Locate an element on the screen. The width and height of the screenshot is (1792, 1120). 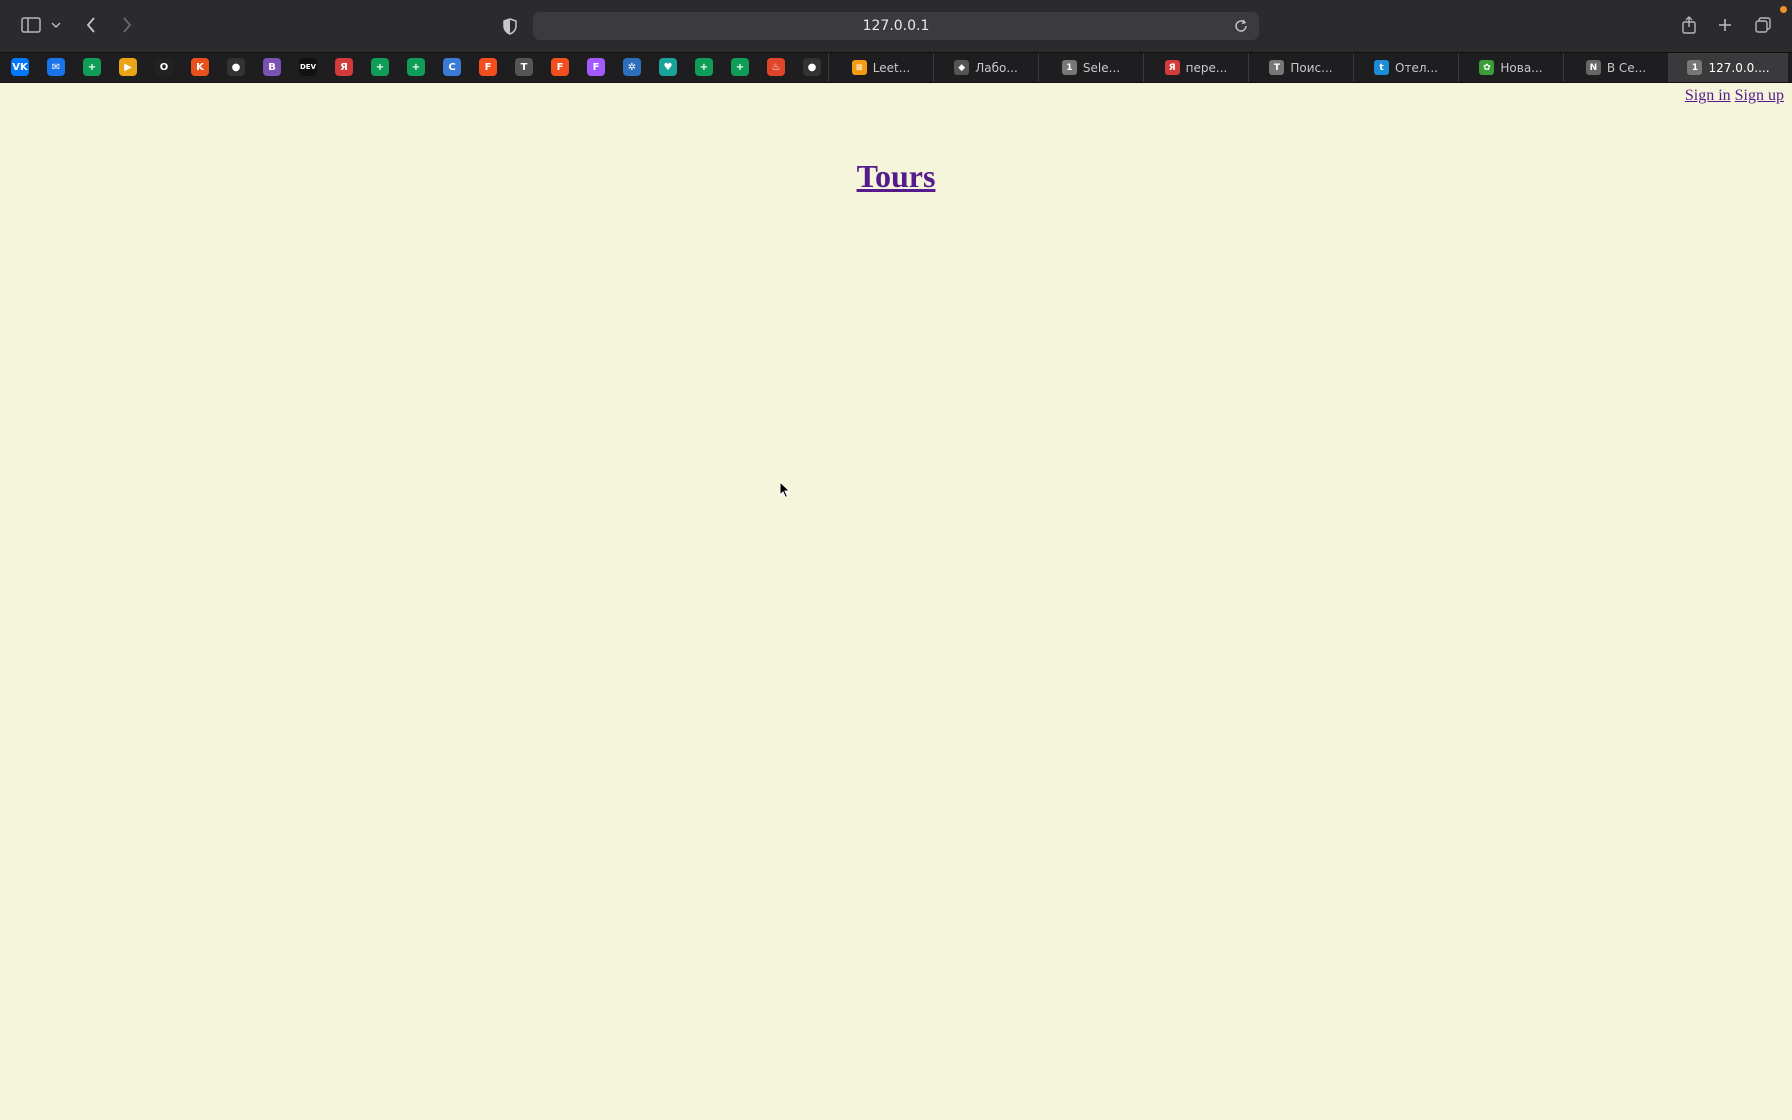
back-icon is located at coordinates (91, 25).